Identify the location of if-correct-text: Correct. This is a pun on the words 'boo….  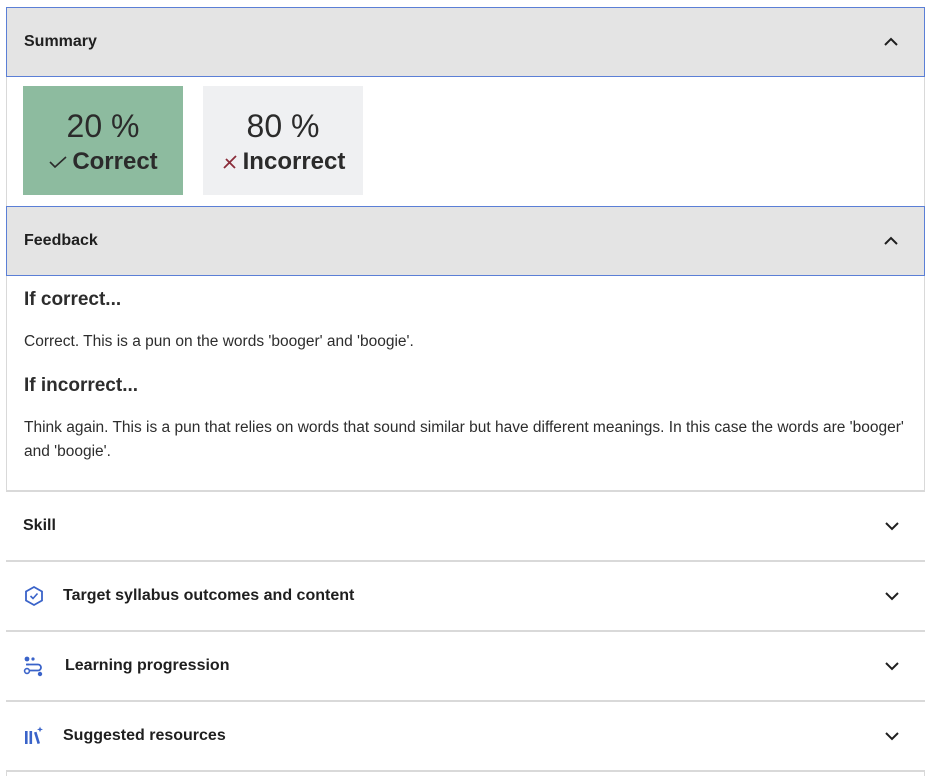
(219, 341).